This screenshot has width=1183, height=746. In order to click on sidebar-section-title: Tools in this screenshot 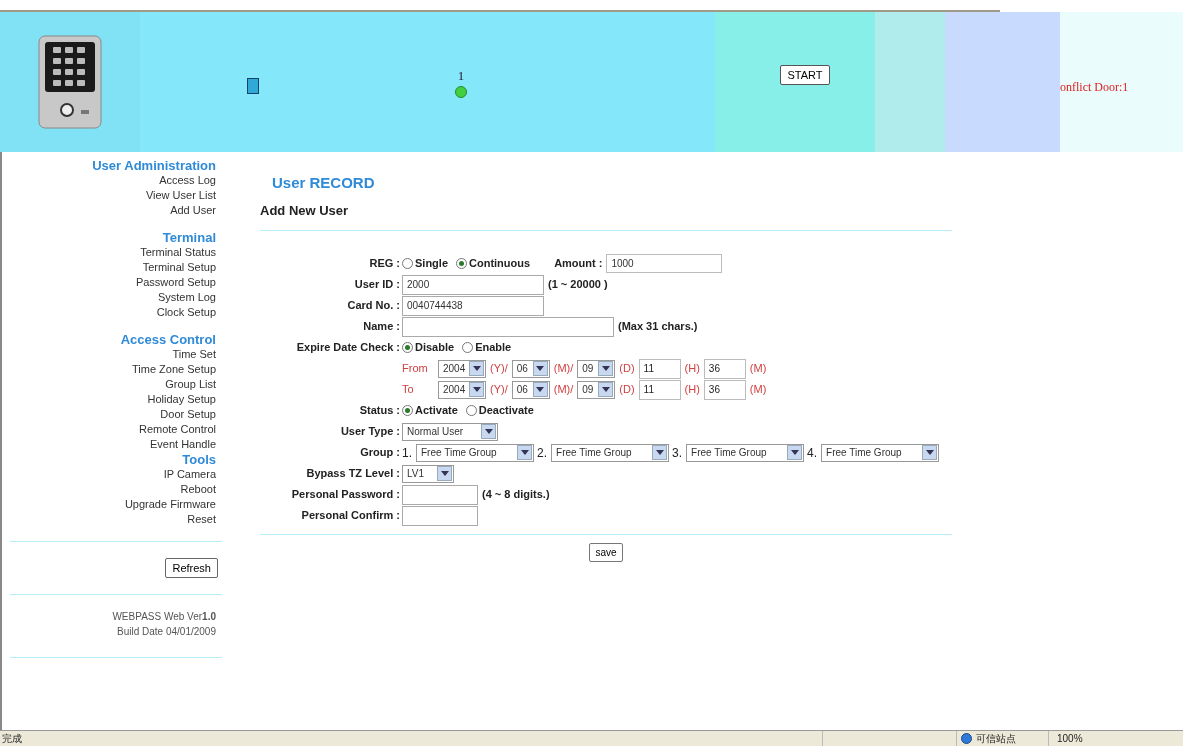, I will do `click(199, 459)`.